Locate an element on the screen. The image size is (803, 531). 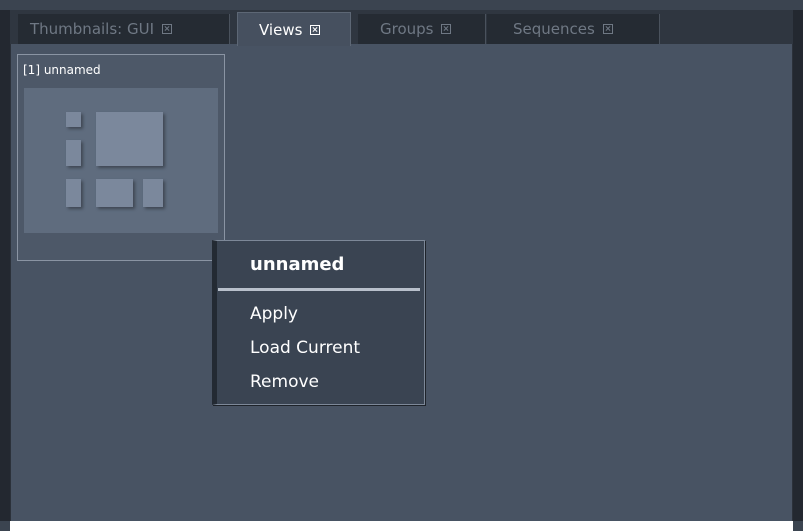
tab-groups: Groups is located at coordinates (422, 29).